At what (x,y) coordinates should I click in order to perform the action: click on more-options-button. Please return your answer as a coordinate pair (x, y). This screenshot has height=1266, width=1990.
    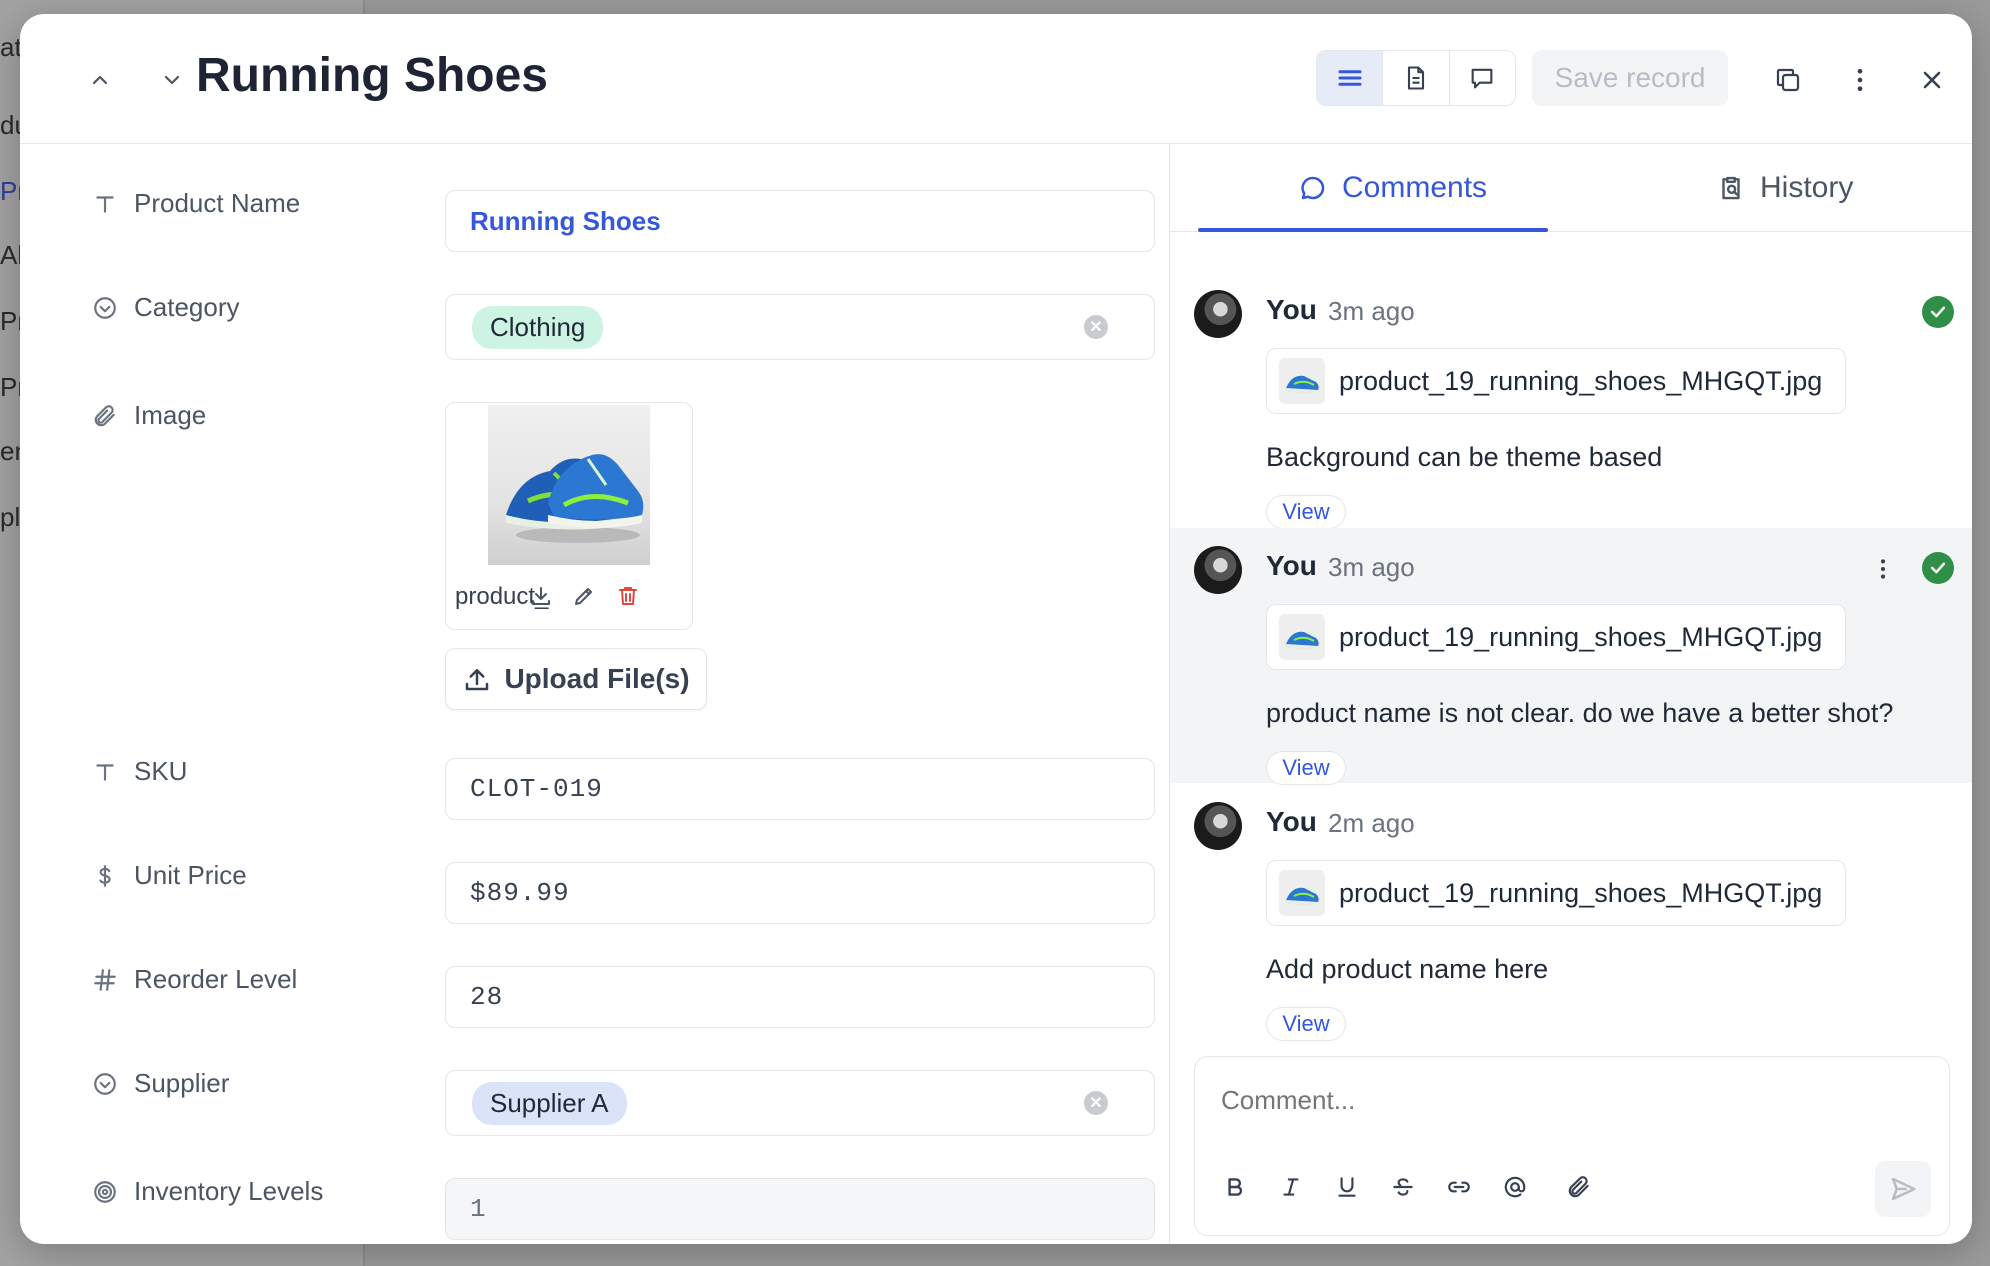
    Looking at the image, I should click on (1860, 80).